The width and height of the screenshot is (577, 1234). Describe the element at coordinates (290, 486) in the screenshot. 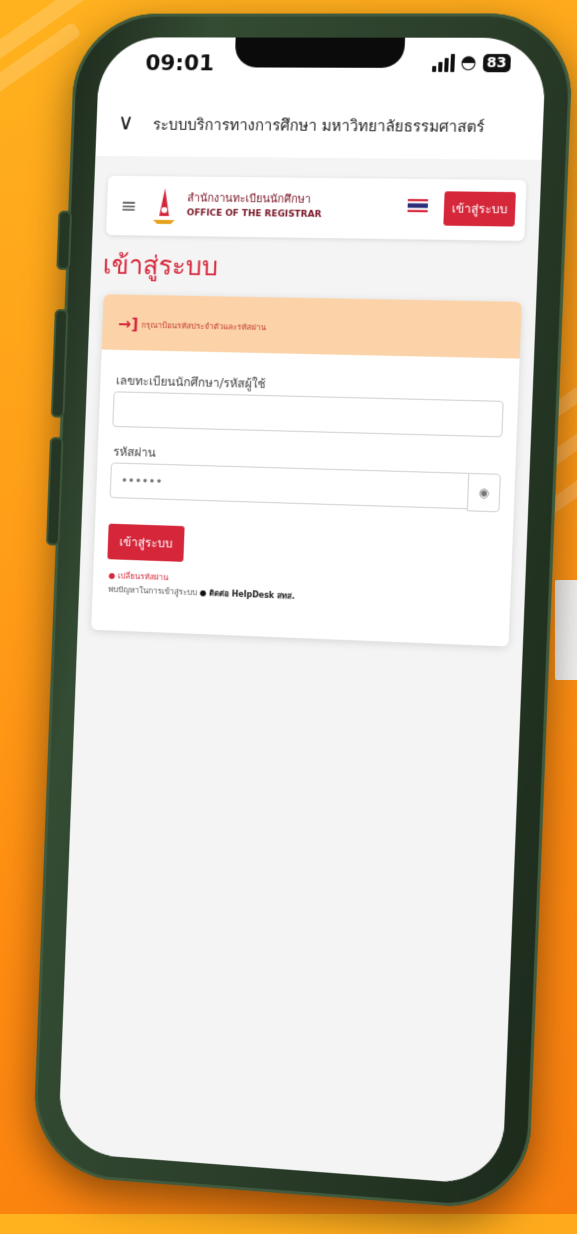

I see `password-input` at that location.